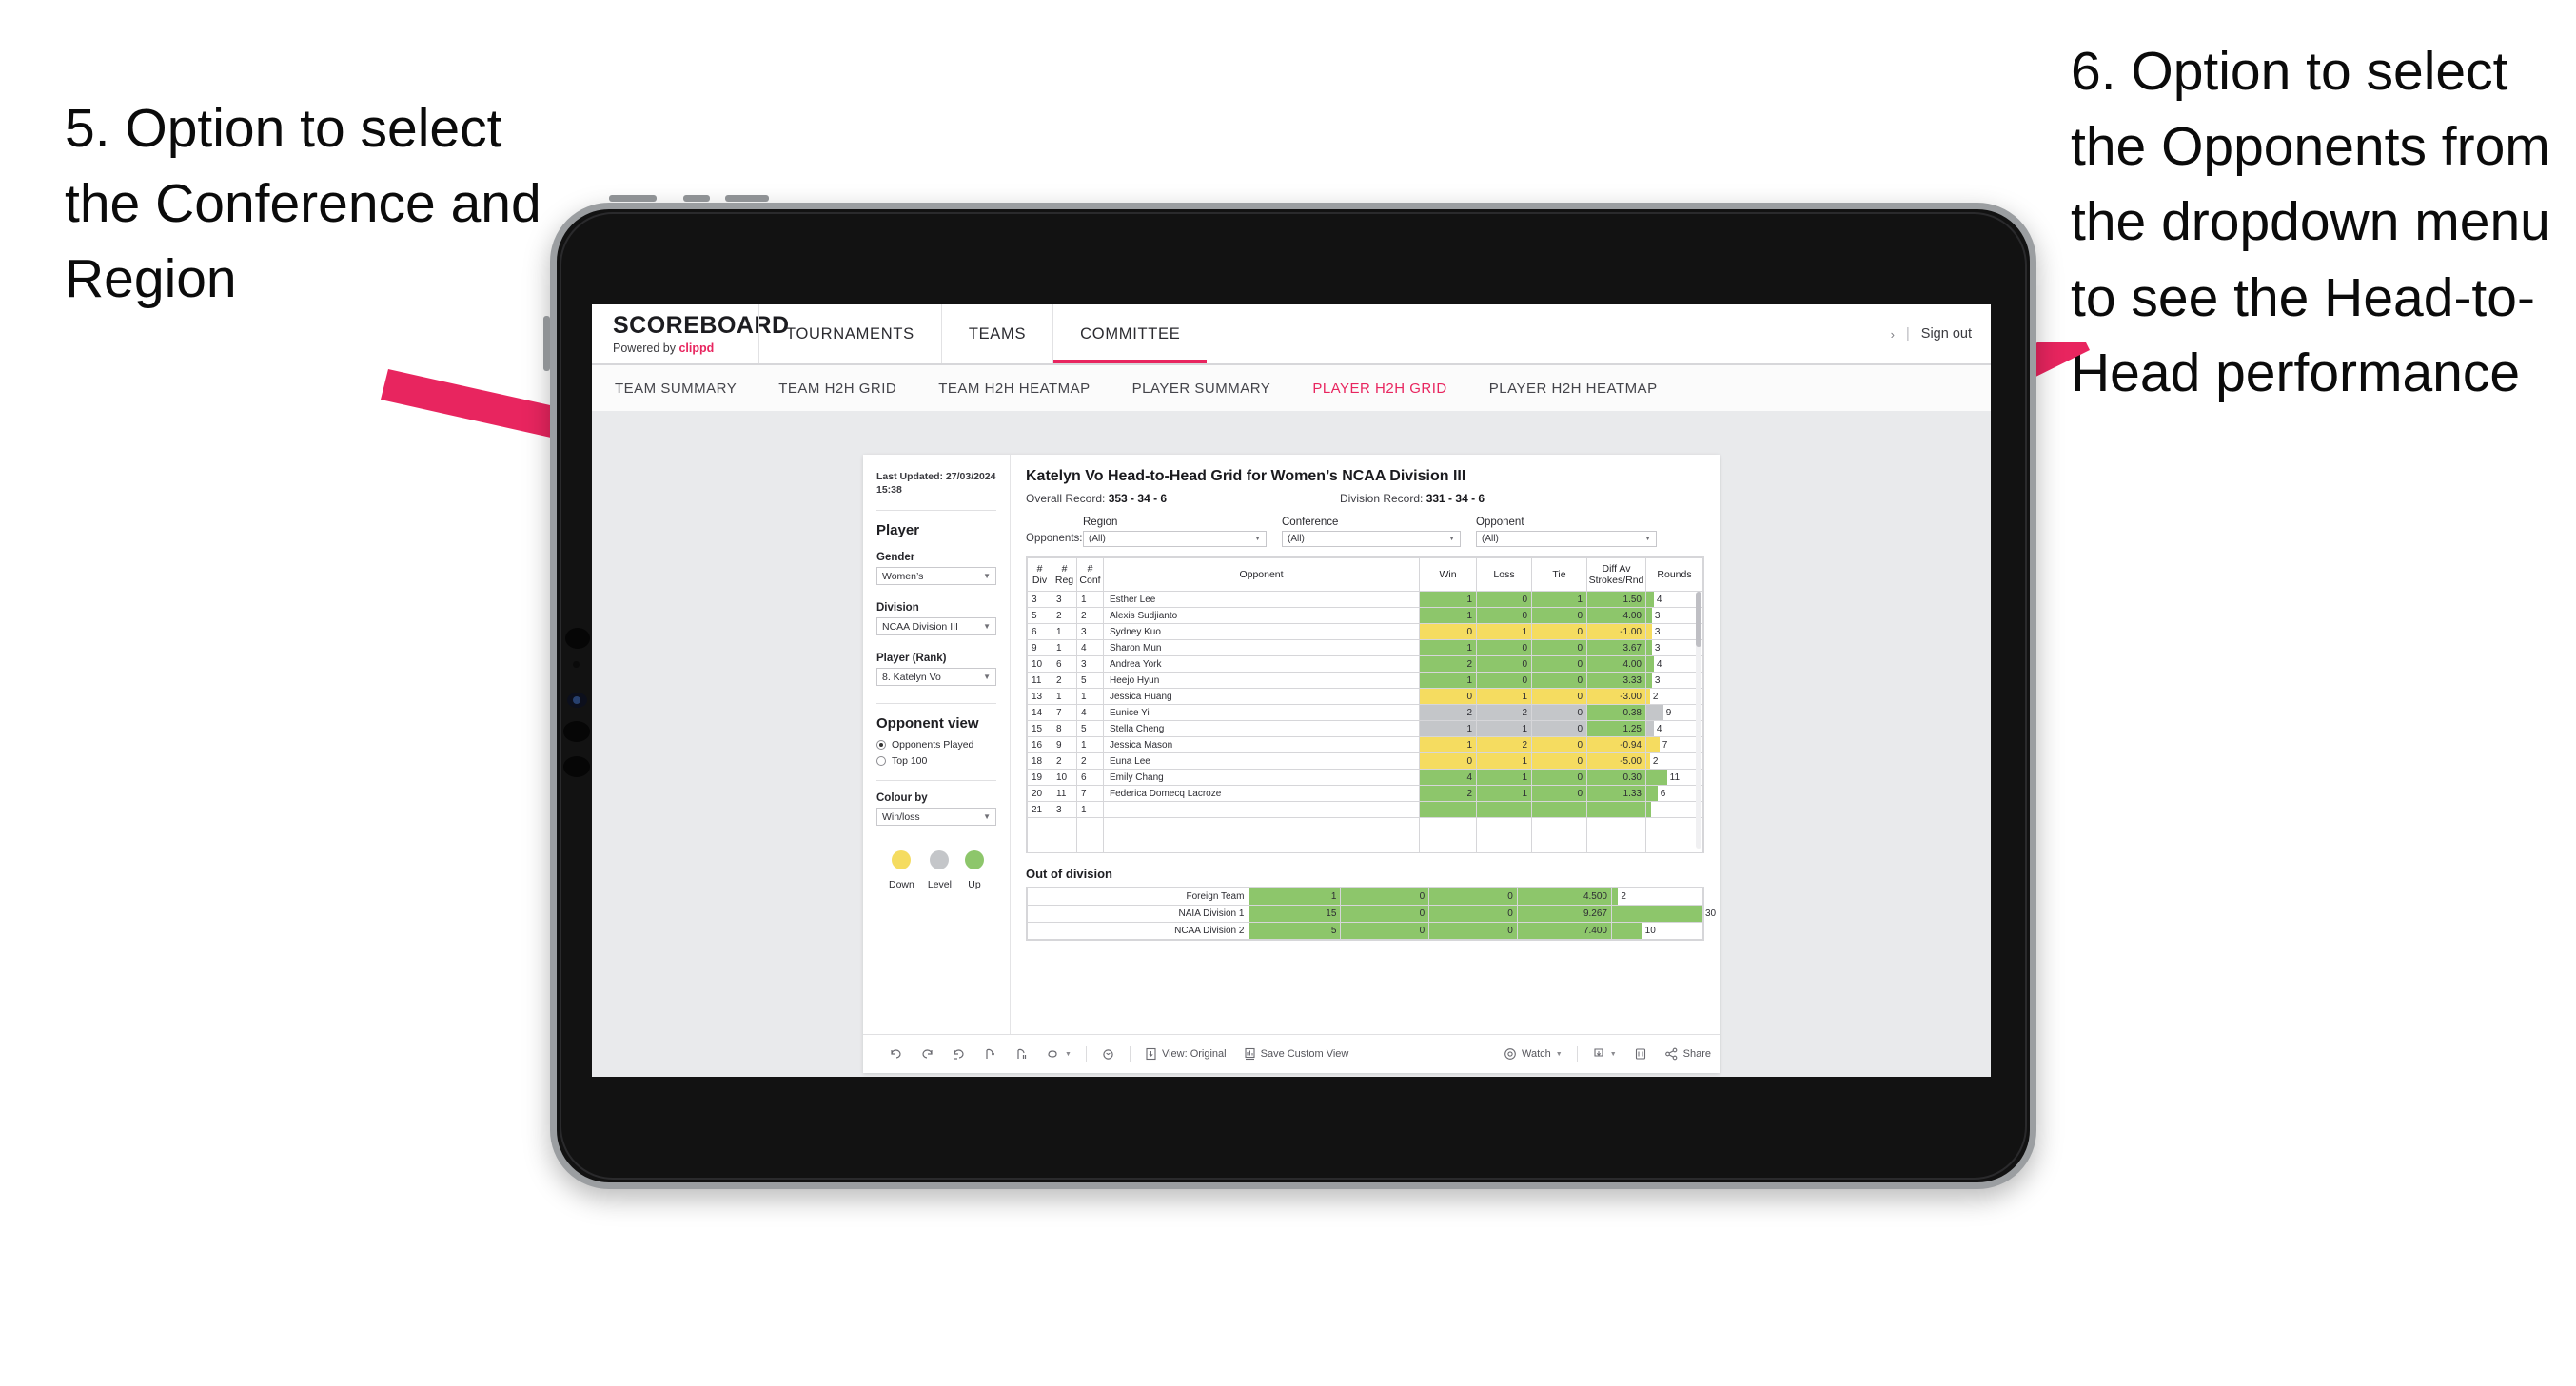 The height and width of the screenshot is (1386, 2576). Describe the element at coordinates (1566, 539) in the screenshot. I see `filter-opponent-dropdown: (All) ▼` at that location.